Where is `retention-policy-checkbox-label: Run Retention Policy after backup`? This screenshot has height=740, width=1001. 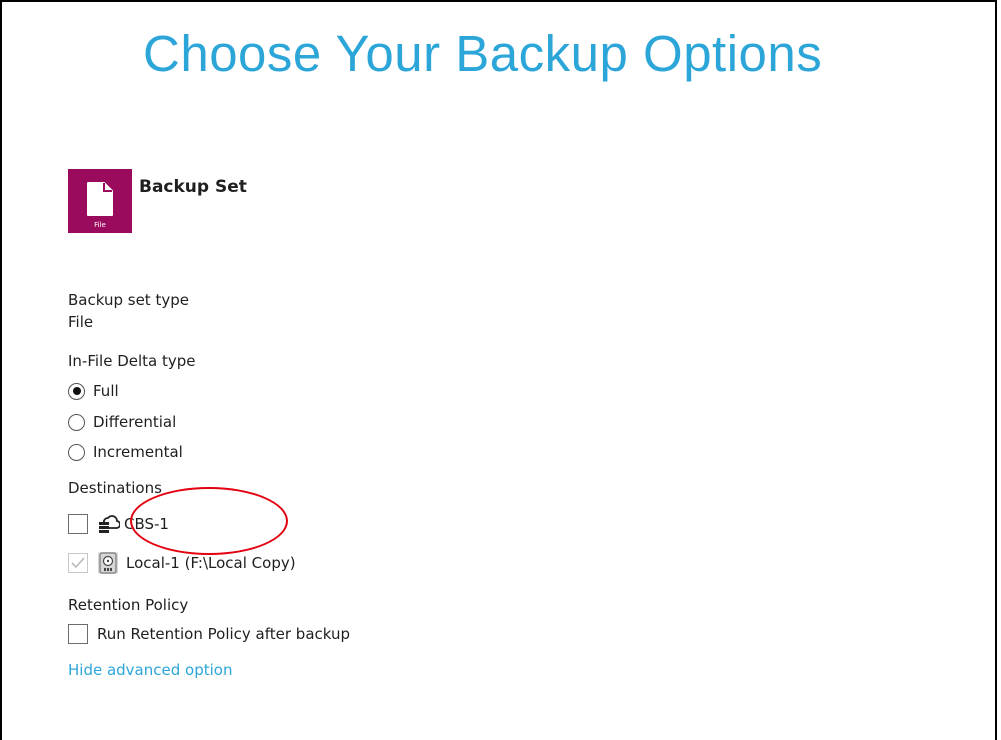 retention-policy-checkbox-label: Run Retention Policy after backup is located at coordinates (224, 634).